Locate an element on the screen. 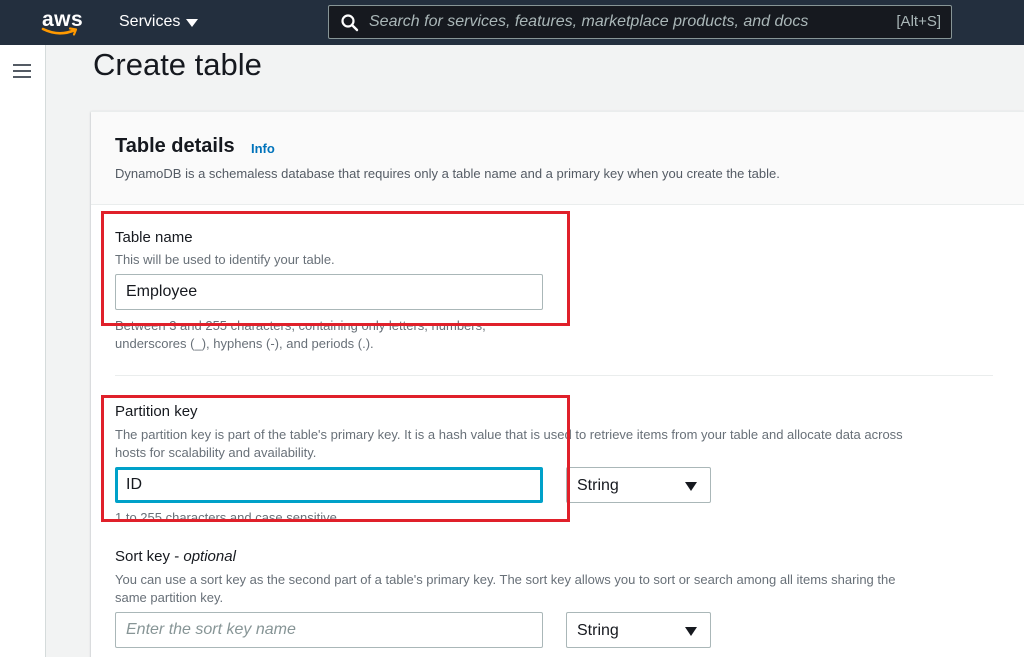  side-navigation-strip is located at coordinates (23, 351).